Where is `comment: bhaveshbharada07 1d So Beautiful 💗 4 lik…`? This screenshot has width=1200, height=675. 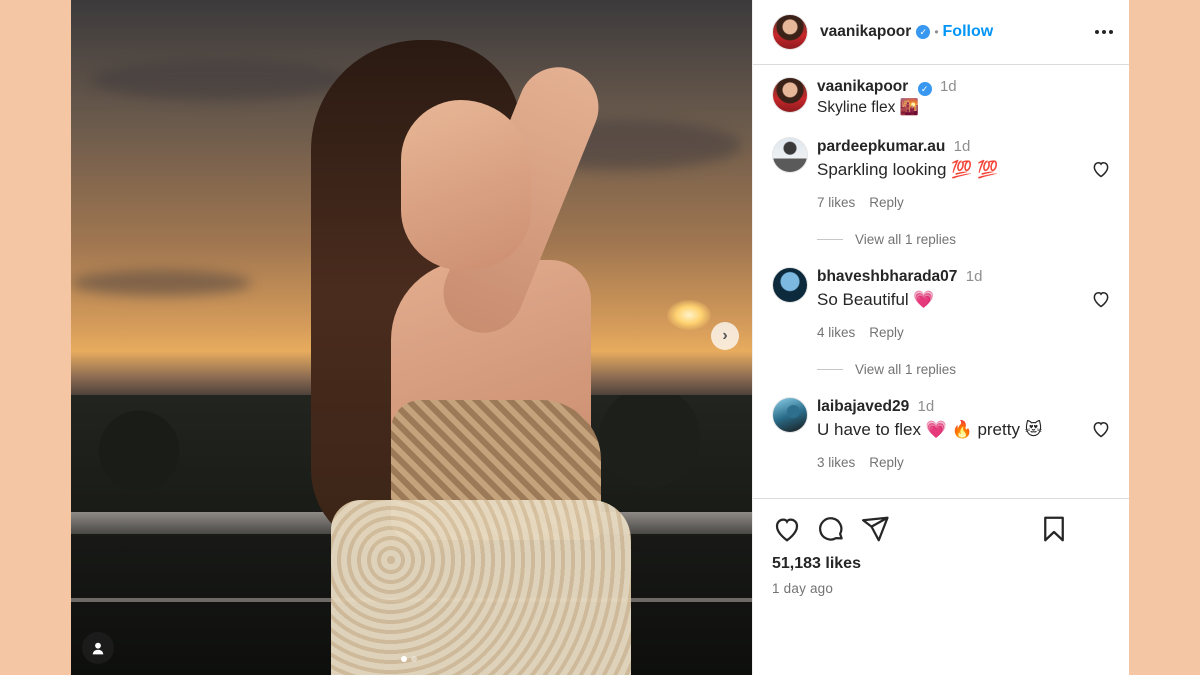
comment: bhaveshbharada07 1d So Beautiful 💗 4 lik… is located at coordinates (942, 303).